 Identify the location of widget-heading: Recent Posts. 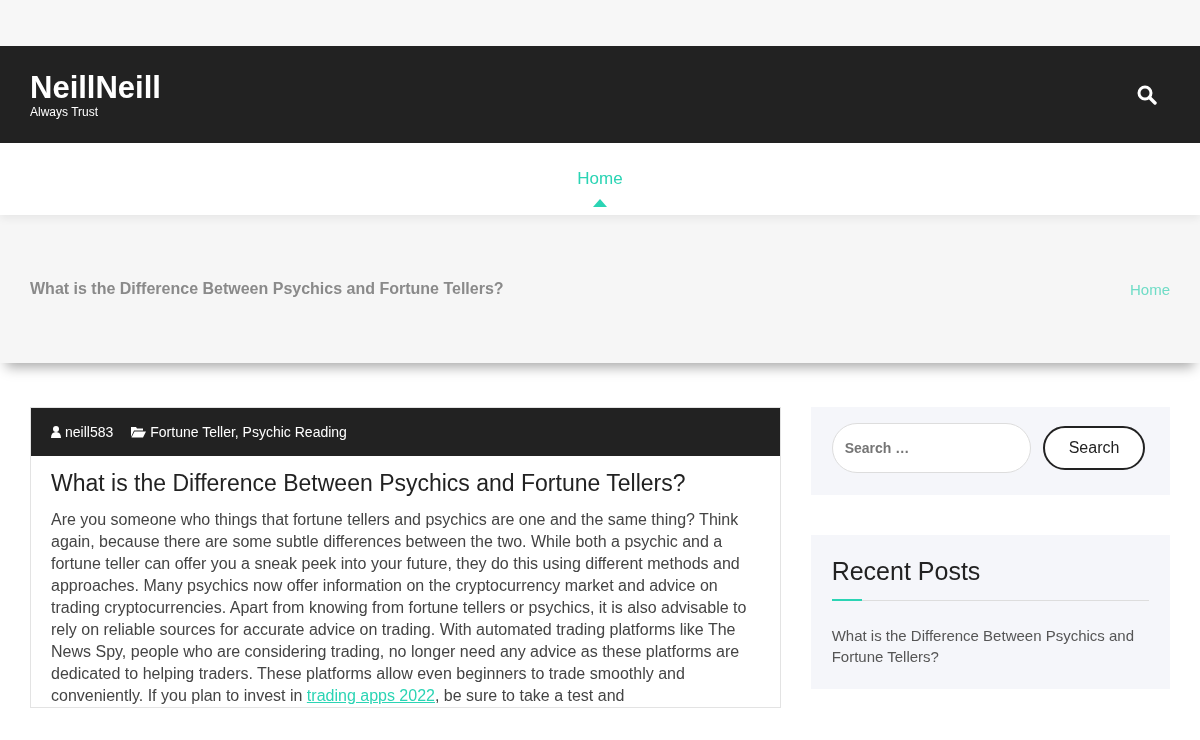
(906, 571).